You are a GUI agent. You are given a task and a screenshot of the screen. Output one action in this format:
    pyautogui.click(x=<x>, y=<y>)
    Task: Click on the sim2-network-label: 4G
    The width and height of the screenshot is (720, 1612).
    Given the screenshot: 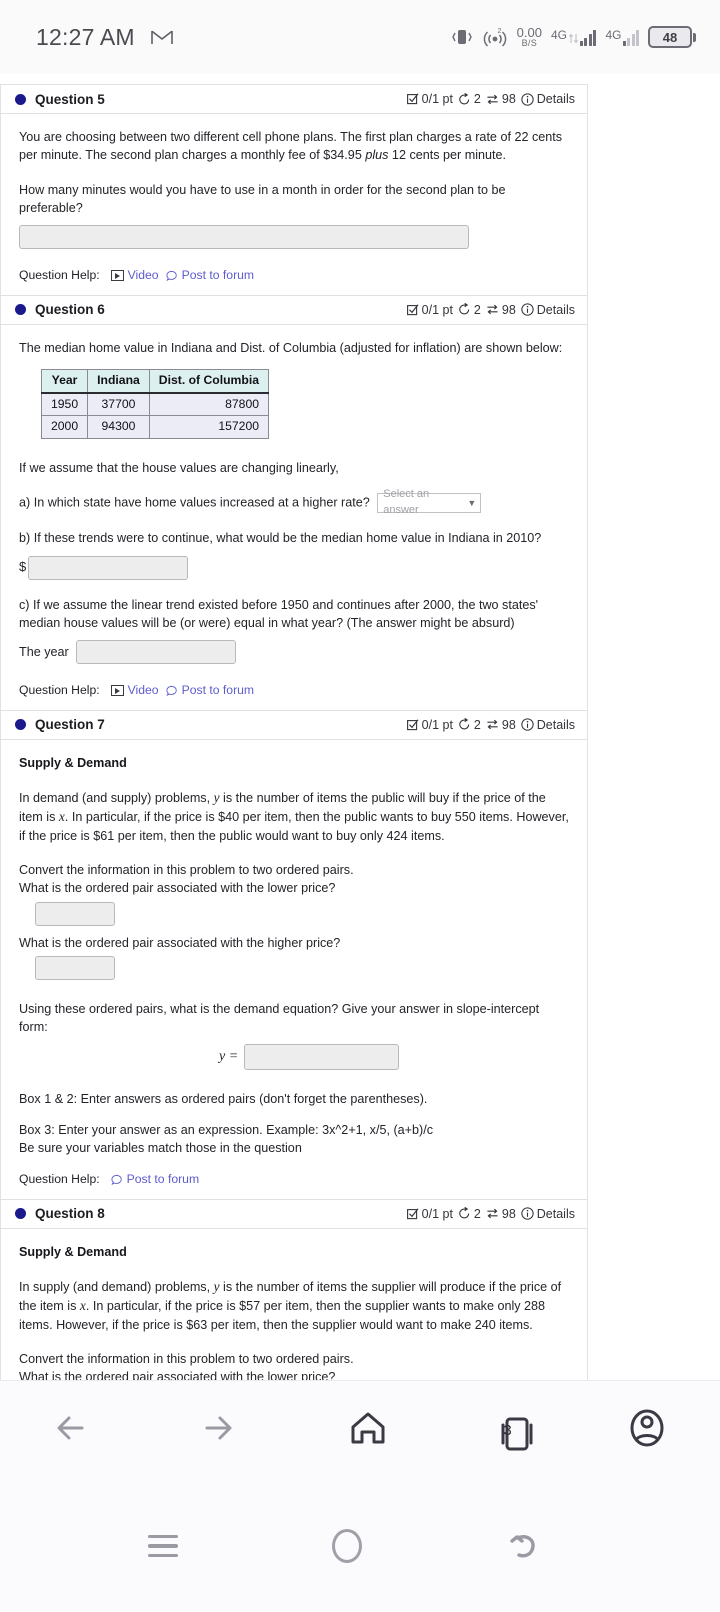 What is the action you would take?
    pyautogui.click(x=613, y=34)
    